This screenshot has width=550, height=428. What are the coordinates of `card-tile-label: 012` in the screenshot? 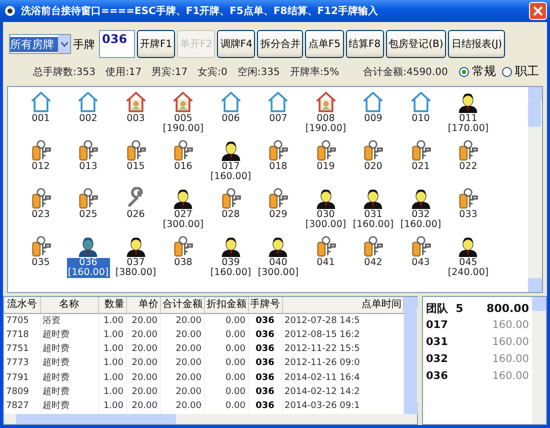 It's located at (40, 167).